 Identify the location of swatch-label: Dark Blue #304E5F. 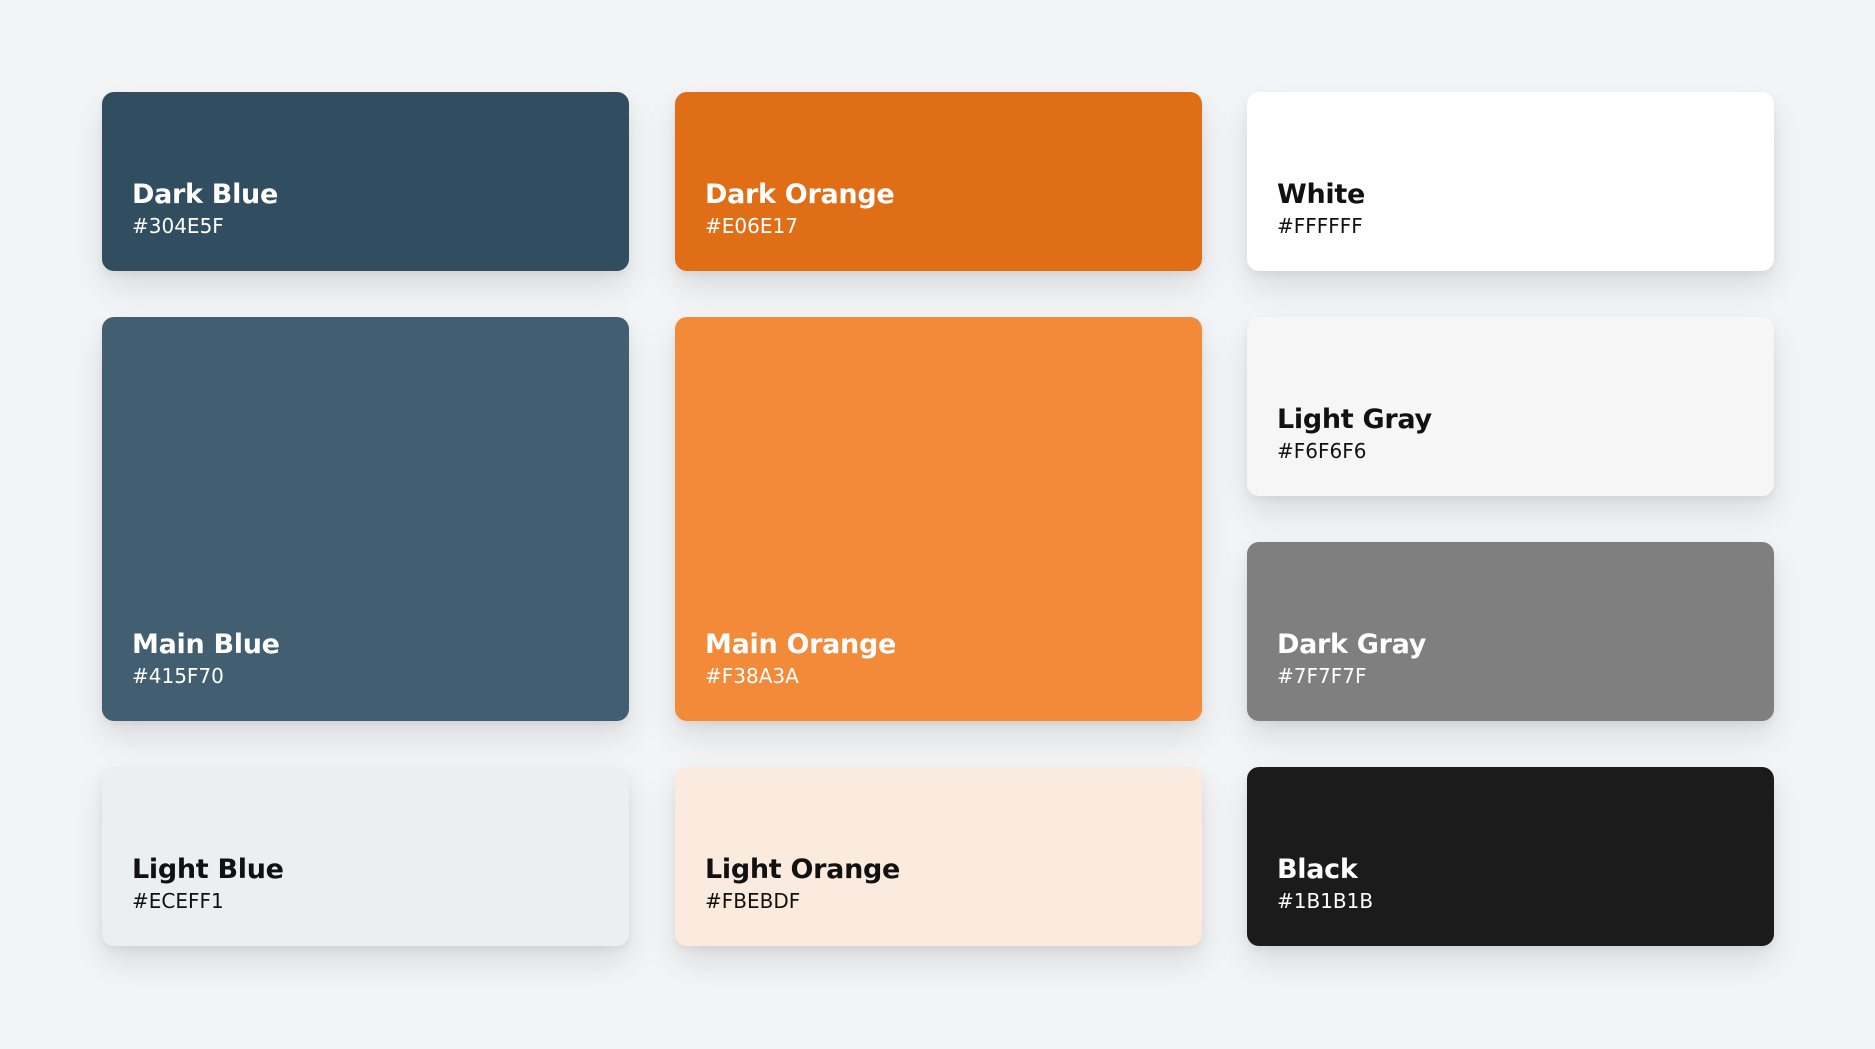
(205, 209).